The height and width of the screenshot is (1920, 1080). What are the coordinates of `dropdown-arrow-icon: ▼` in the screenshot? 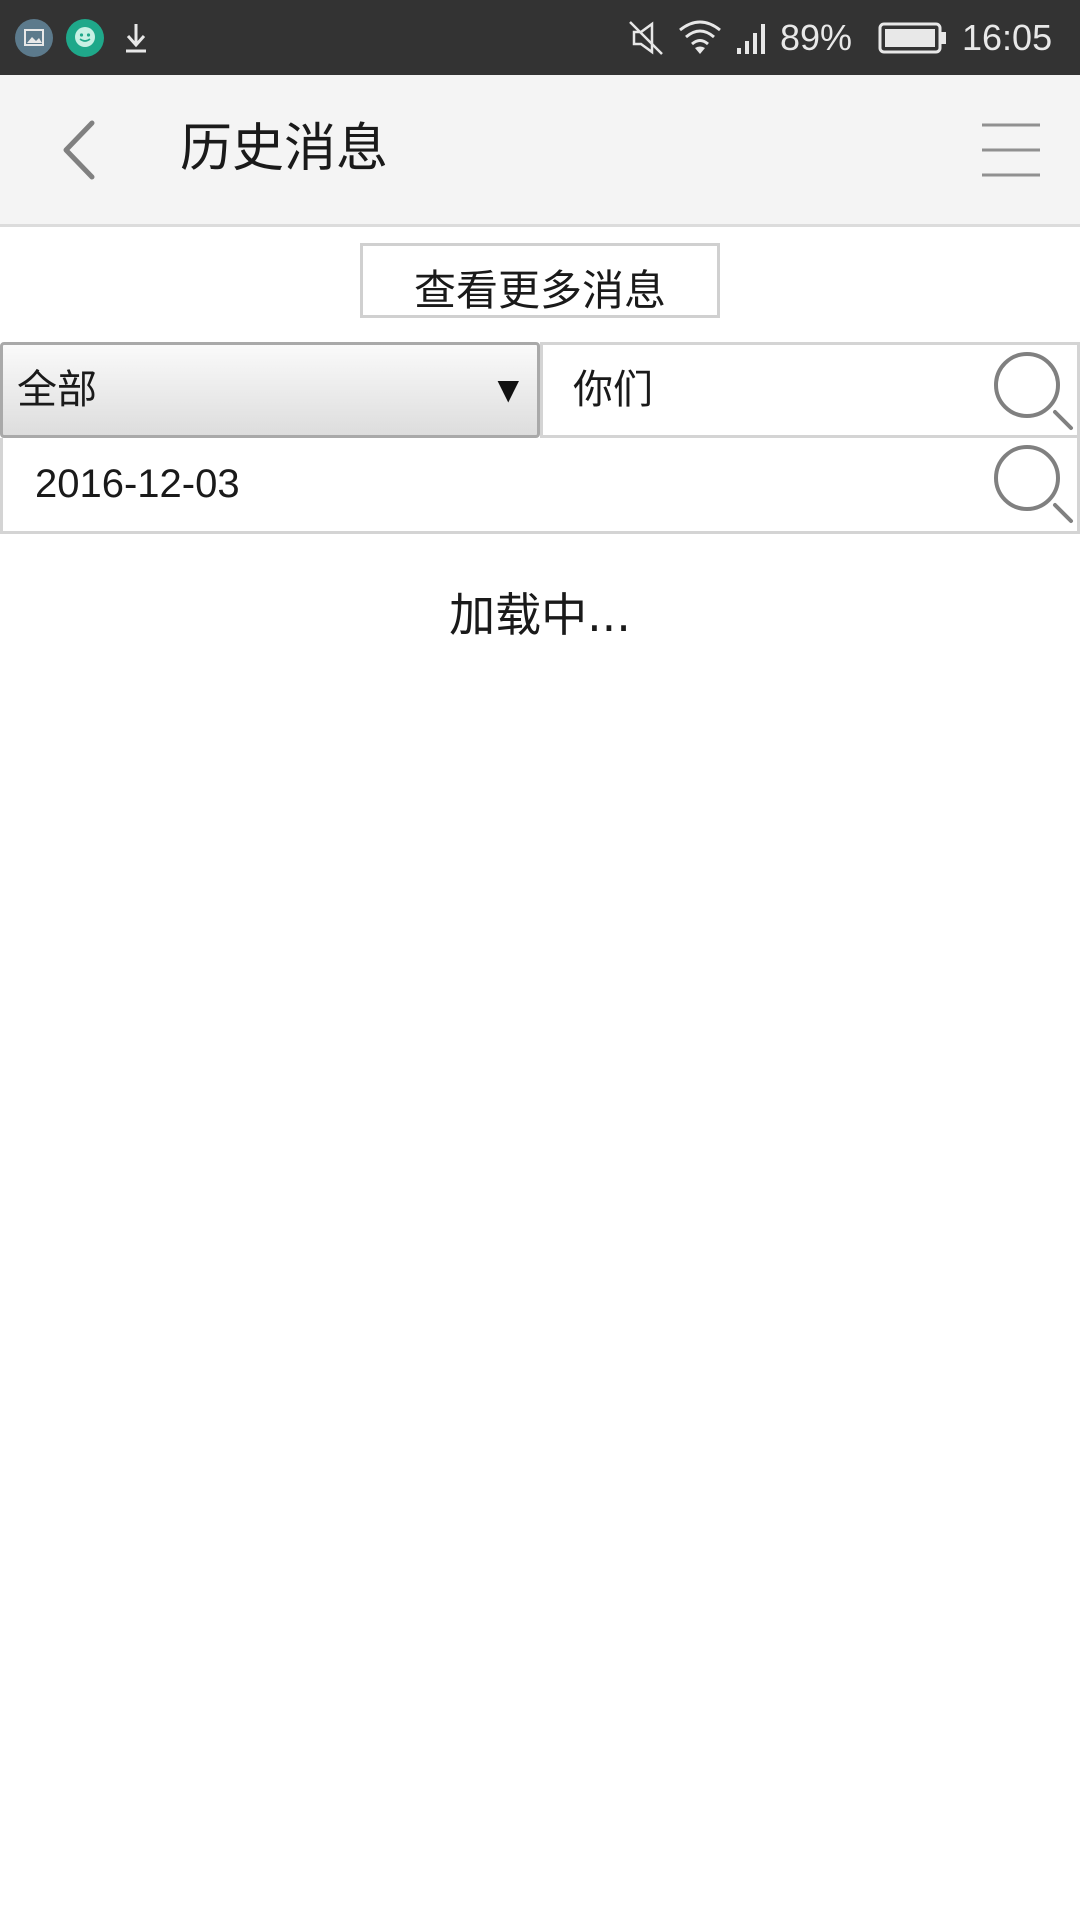 It's located at (508, 389).